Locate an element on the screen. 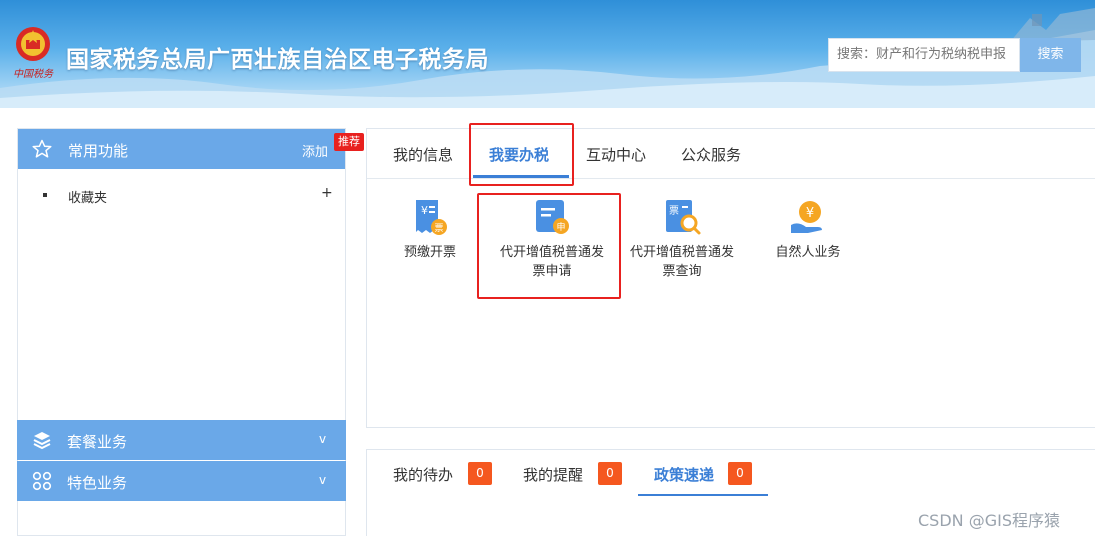  search-invoice-icon: 票 is located at coordinates (683, 217).